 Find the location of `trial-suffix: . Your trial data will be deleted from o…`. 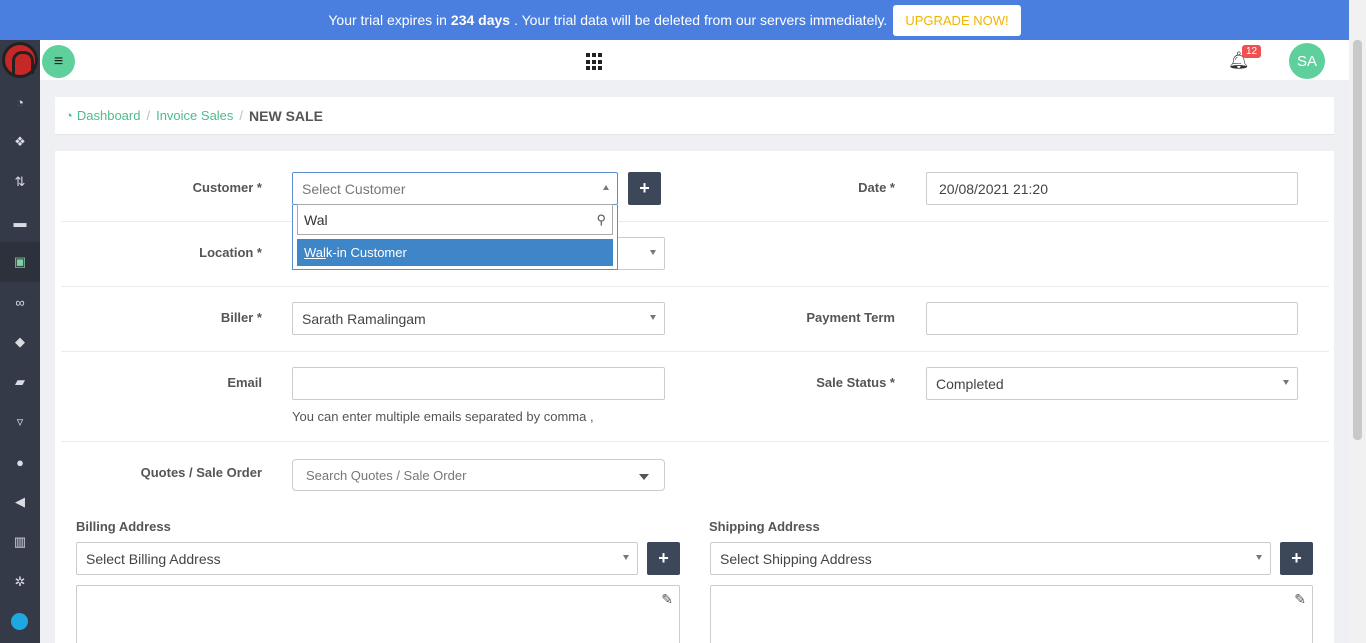

trial-suffix: . Your trial data will be deleted from o… is located at coordinates (701, 20).